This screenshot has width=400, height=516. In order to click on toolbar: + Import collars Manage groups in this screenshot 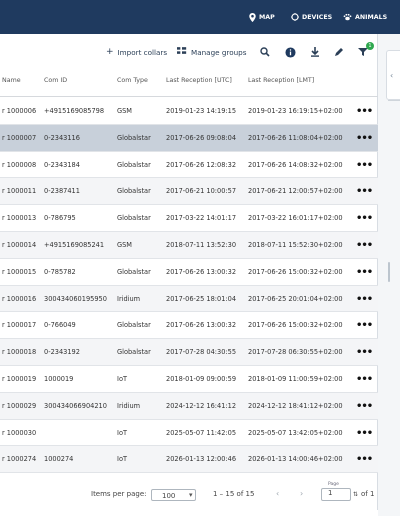, I will do `click(189, 52)`.